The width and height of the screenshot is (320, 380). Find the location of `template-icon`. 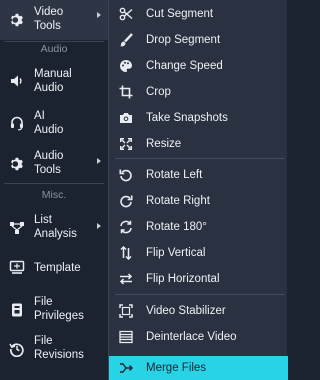

template-icon is located at coordinates (17, 267).